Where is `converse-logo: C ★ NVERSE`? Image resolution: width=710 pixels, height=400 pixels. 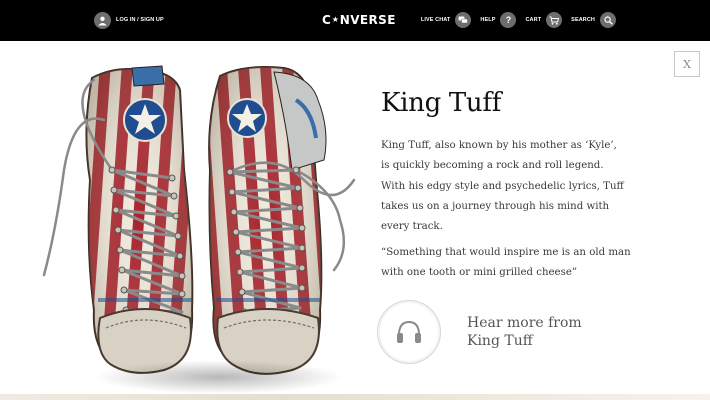 converse-logo: C ★ NVERSE is located at coordinates (359, 20).